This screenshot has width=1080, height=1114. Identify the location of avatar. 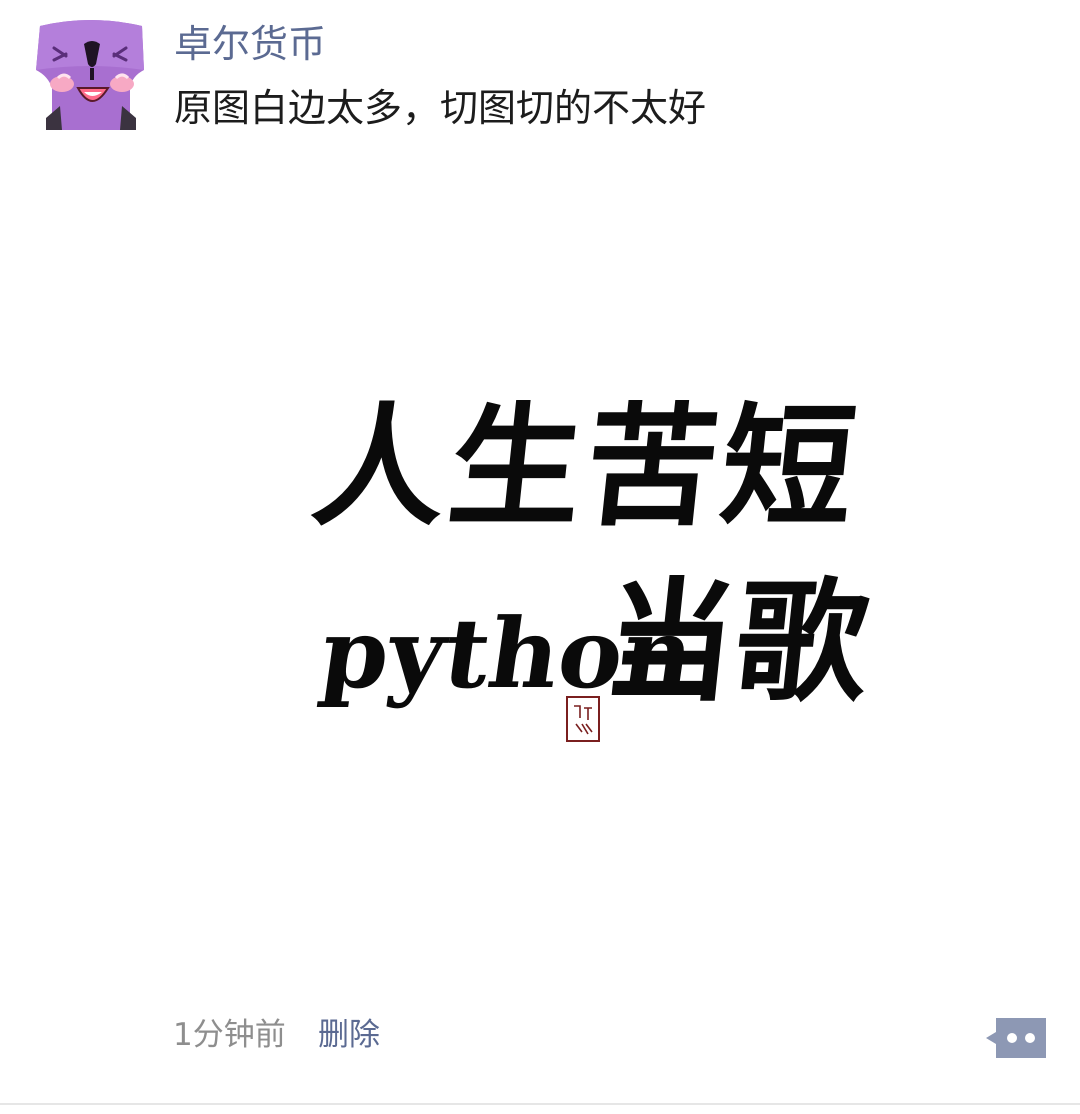
(90, 74).